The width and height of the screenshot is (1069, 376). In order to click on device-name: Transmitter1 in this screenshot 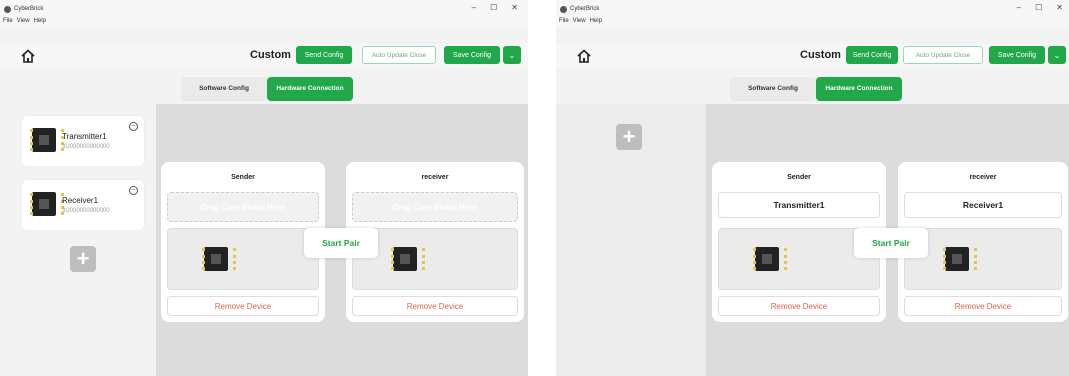, I will do `click(84, 136)`.